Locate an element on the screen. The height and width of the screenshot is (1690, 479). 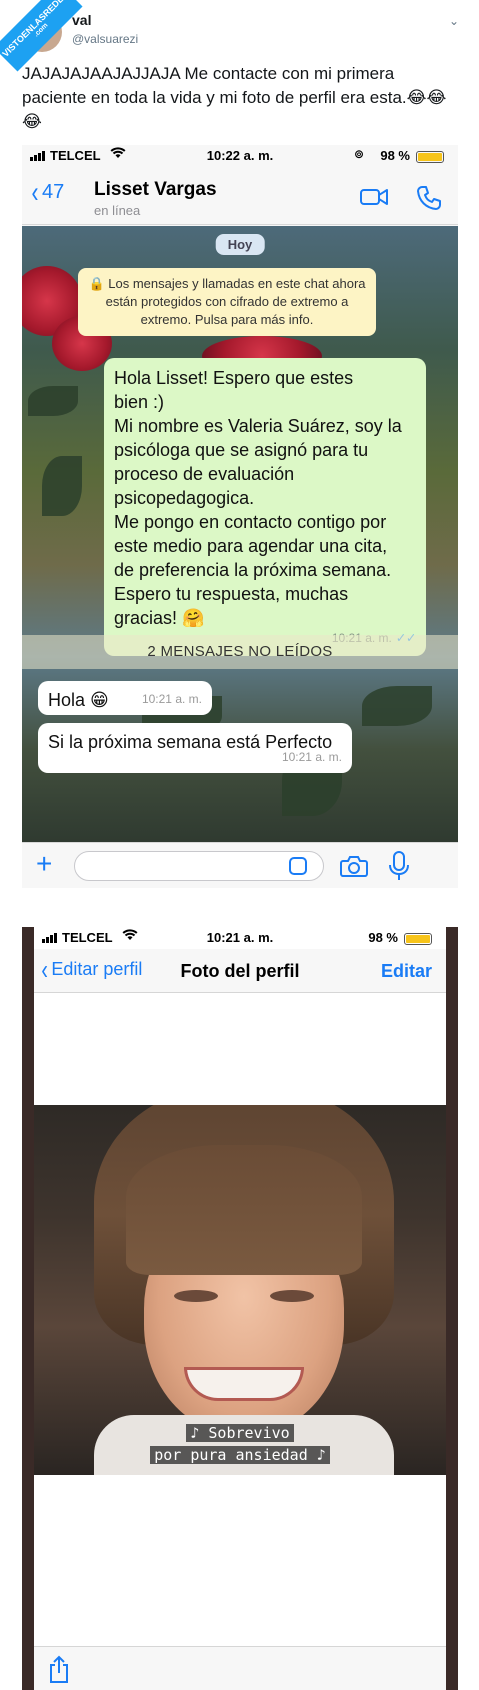
tweet-author-handle: @valsuarezi is located at coordinates (105, 39).